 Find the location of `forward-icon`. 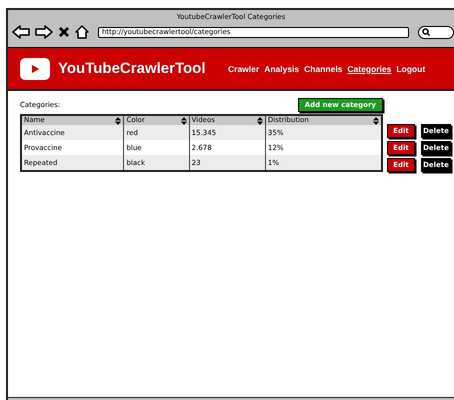

forward-icon is located at coordinates (44, 32).